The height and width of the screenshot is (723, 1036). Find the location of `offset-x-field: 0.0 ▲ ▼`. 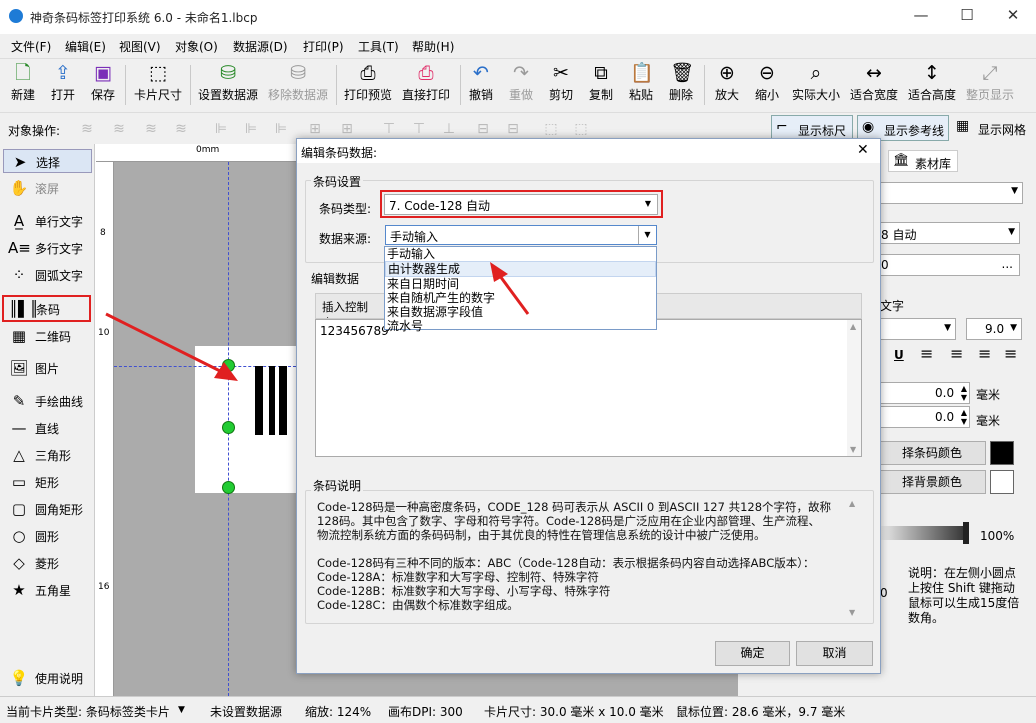

offset-x-field: 0.0 ▲ ▼ is located at coordinates (924, 393).